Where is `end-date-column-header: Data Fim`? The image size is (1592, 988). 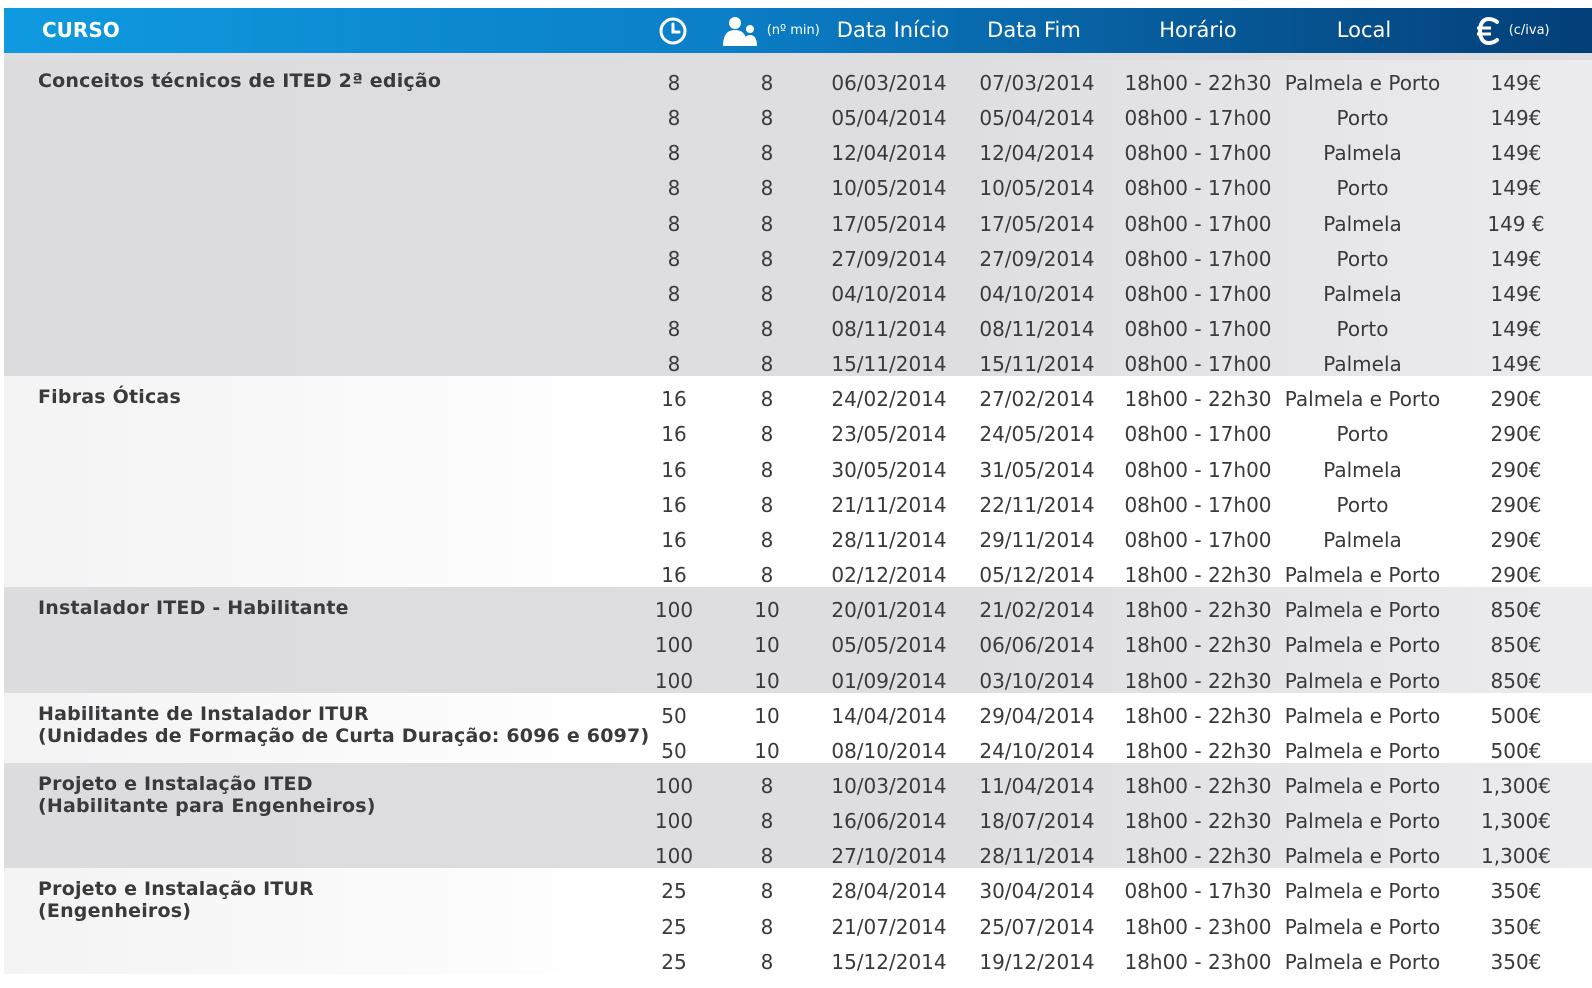 end-date-column-header: Data Fim is located at coordinates (1034, 30).